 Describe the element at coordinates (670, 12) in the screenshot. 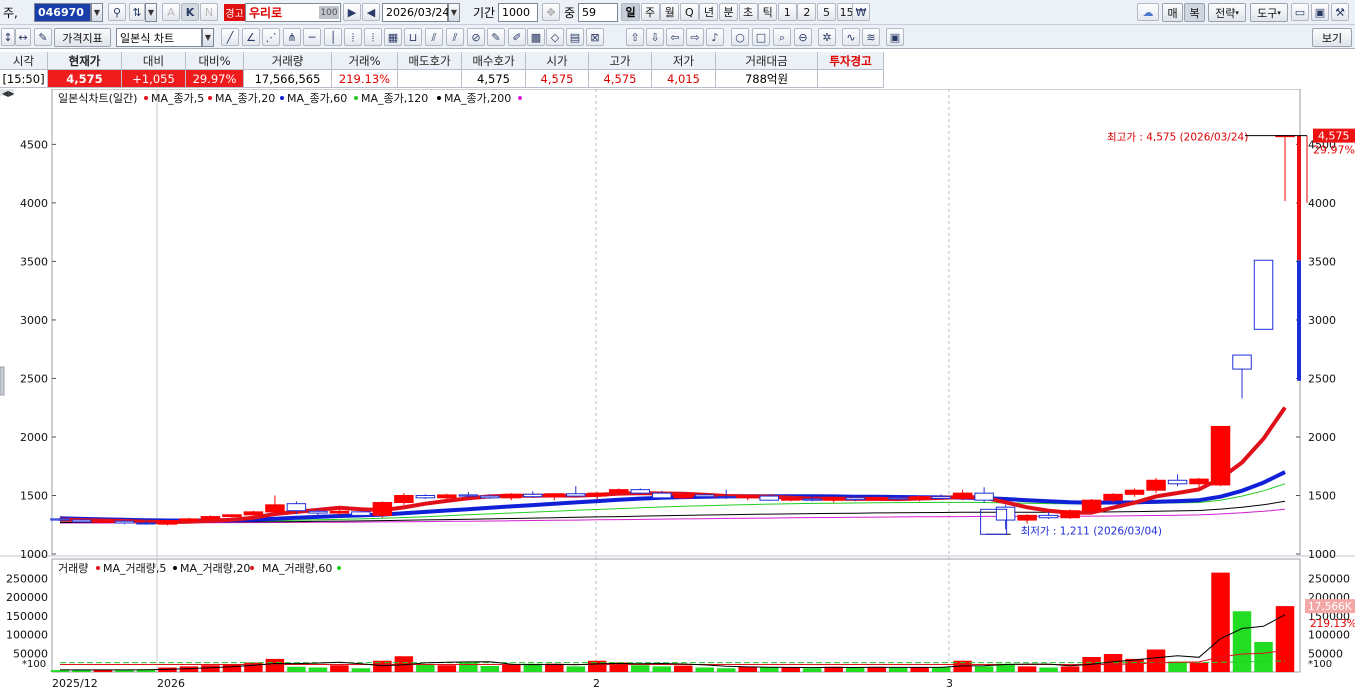

I see `period-button-2: 월` at that location.